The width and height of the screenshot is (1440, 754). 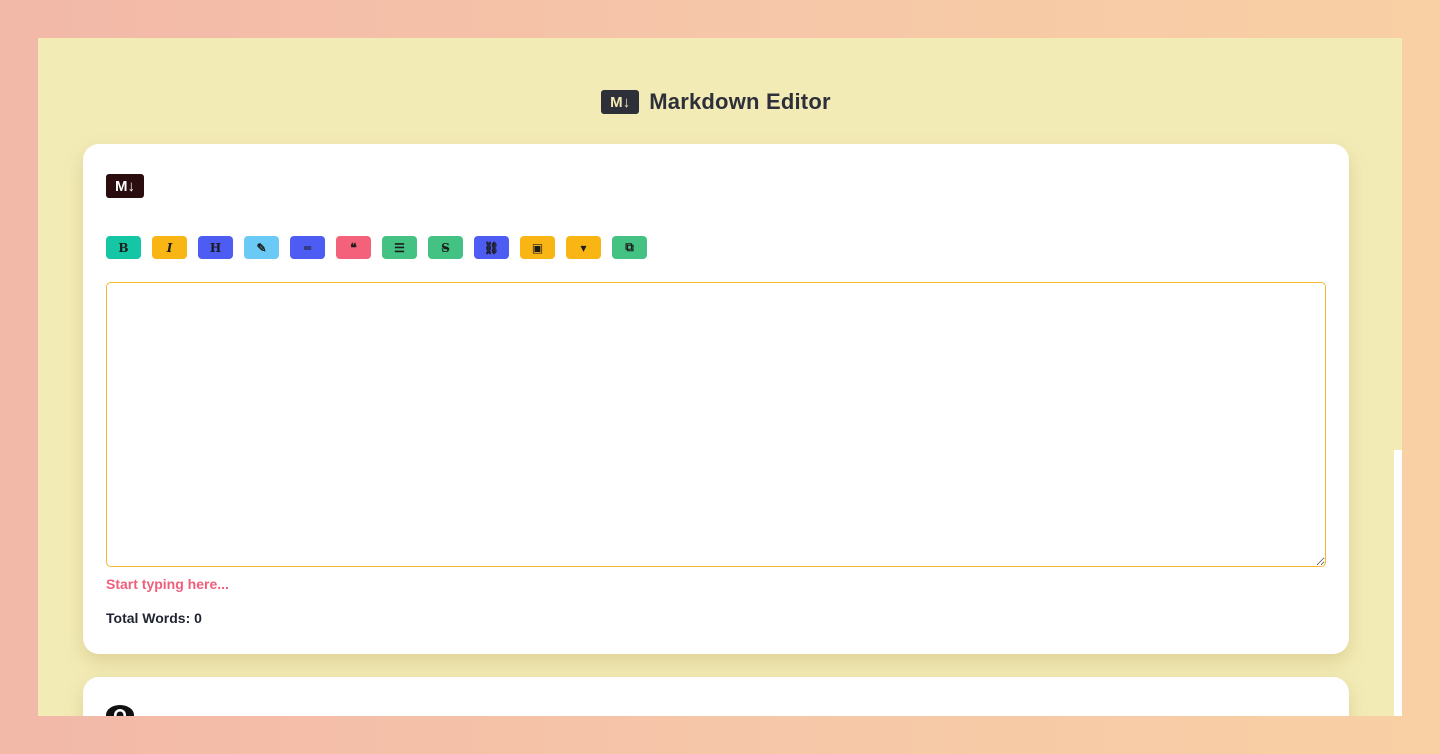 I want to click on link-icon: ⛓, so click(x=491, y=247).